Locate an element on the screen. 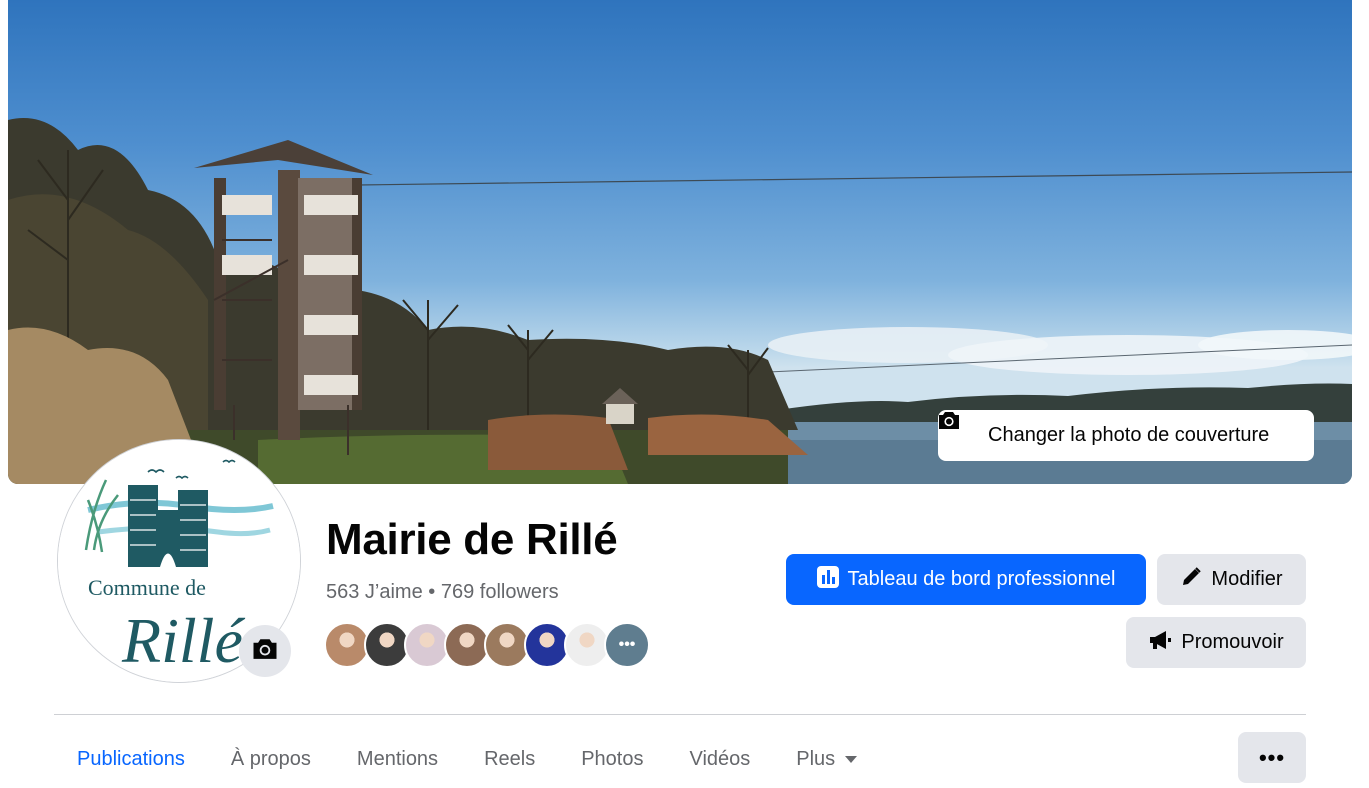  tab-label: Mentions is located at coordinates (397, 758).